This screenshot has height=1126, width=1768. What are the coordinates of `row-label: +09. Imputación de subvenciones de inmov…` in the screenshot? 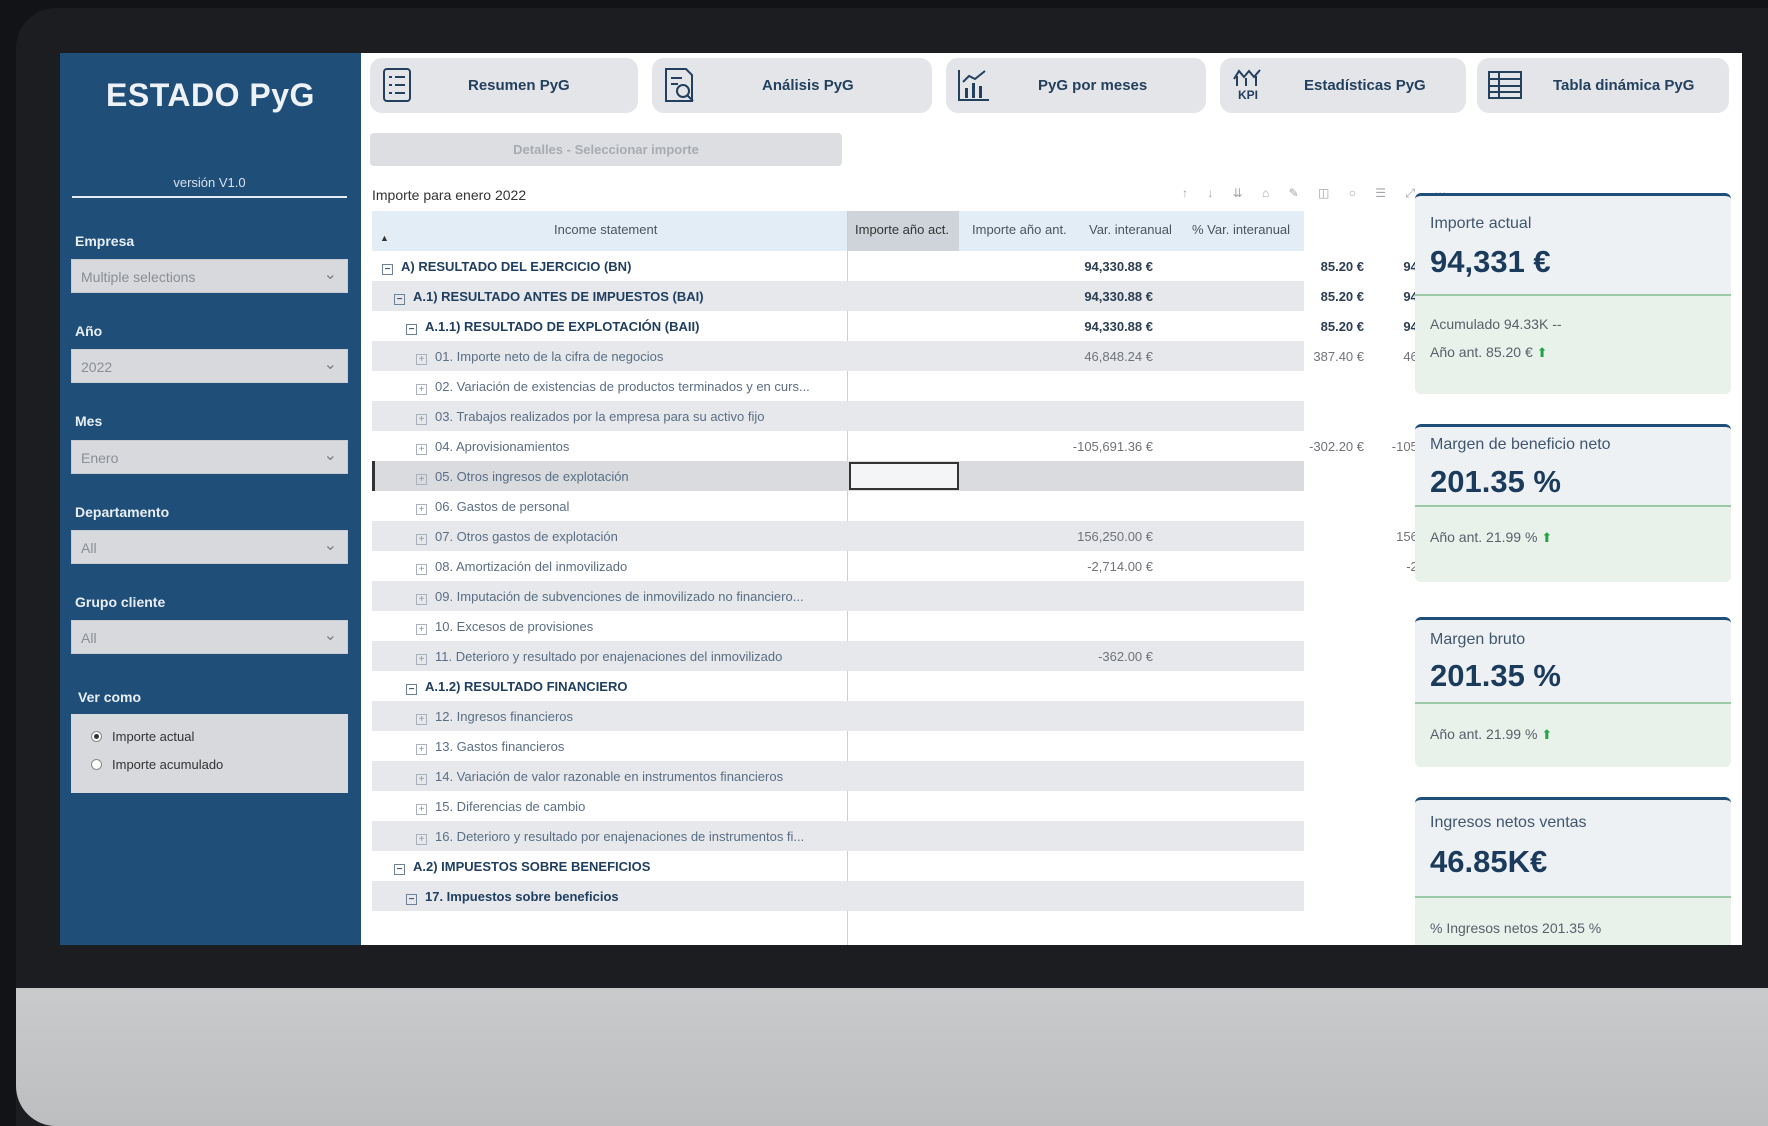 It's located at (610, 597).